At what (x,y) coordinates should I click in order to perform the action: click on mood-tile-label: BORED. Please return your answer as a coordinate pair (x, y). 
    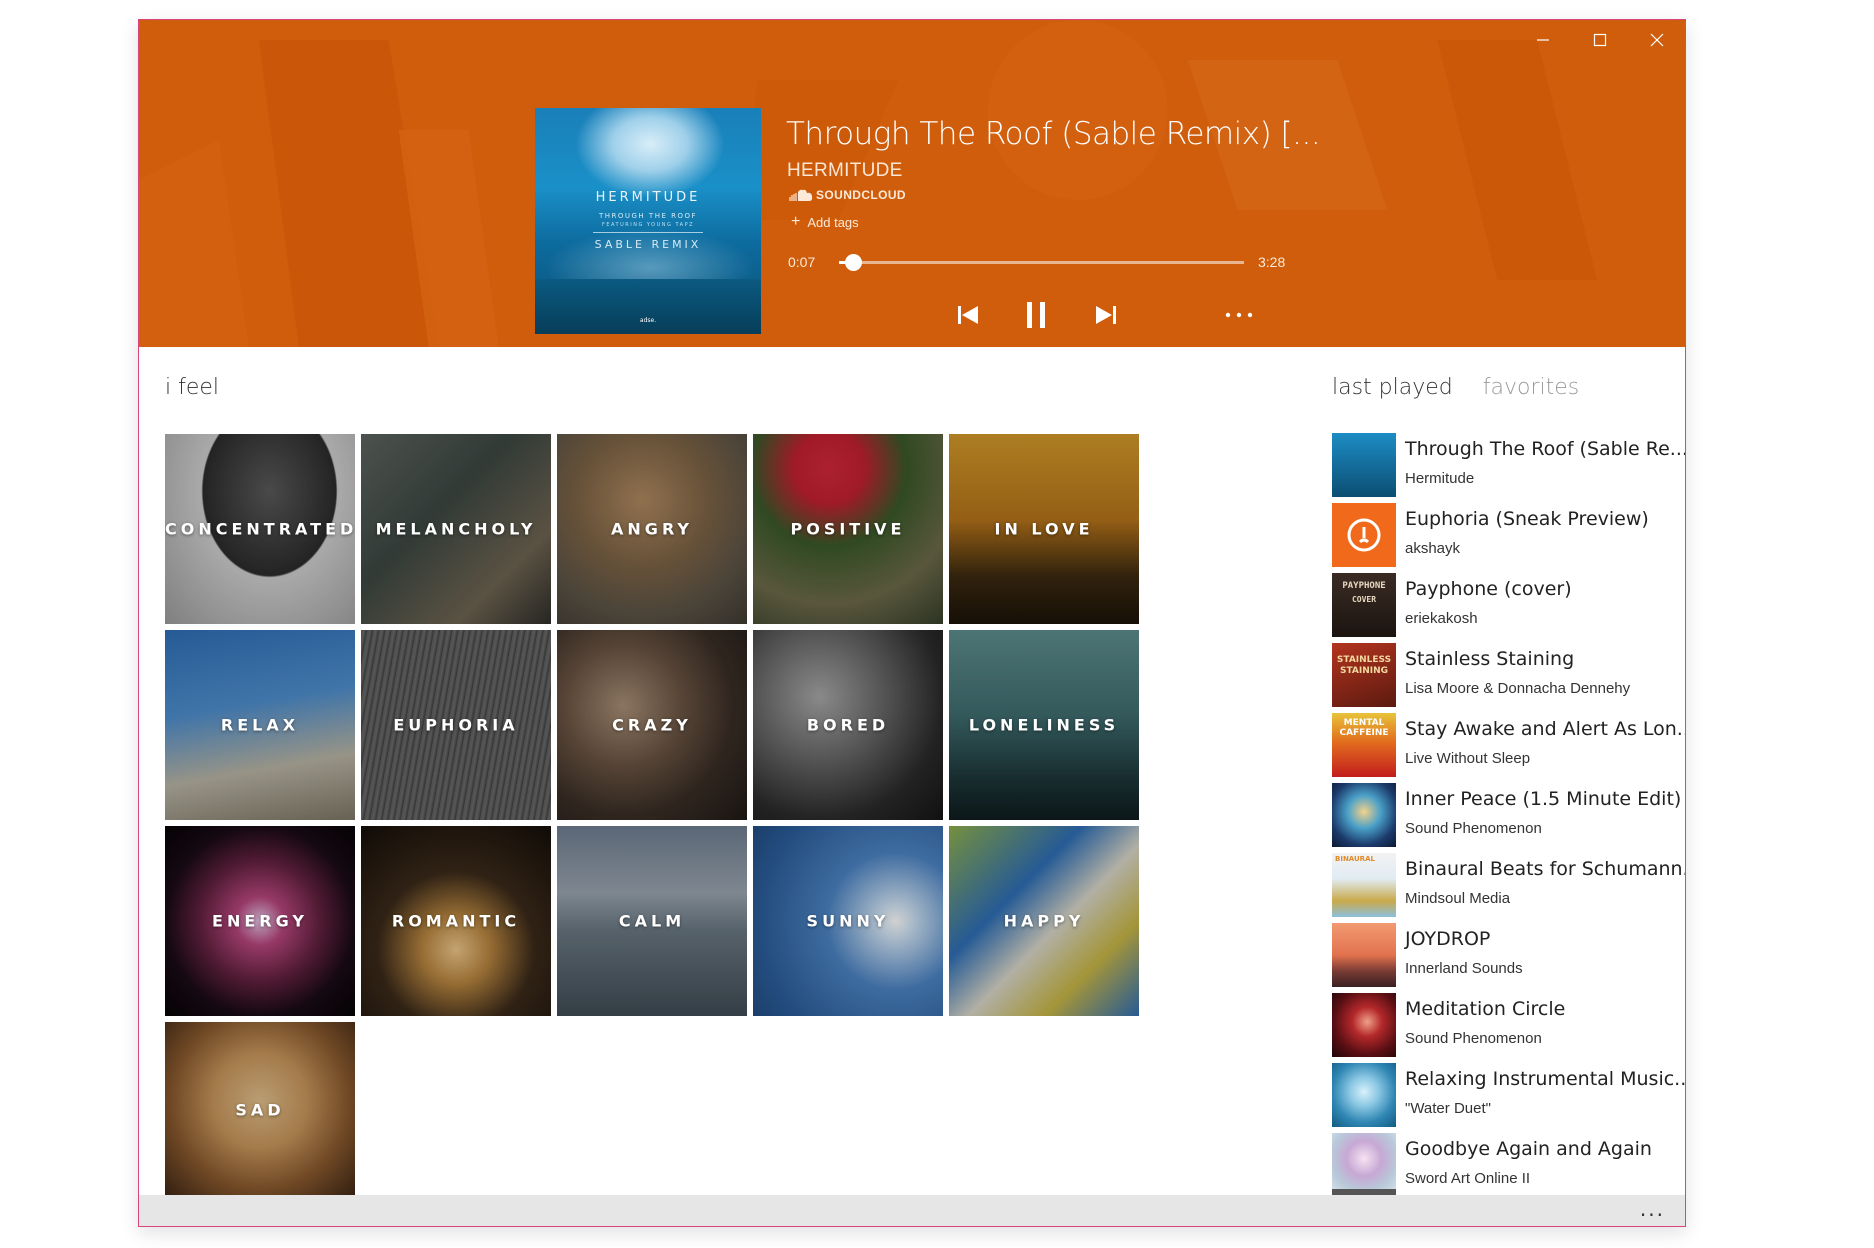
    Looking at the image, I should click on (848, 725).